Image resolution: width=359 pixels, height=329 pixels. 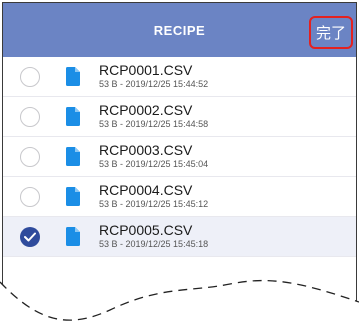 What do you see at coordinates (154, 84) in the screenshot?
I see `file-meta: 53 B - 2019/12/25 15:44:52` at bounding box center [154, 84].